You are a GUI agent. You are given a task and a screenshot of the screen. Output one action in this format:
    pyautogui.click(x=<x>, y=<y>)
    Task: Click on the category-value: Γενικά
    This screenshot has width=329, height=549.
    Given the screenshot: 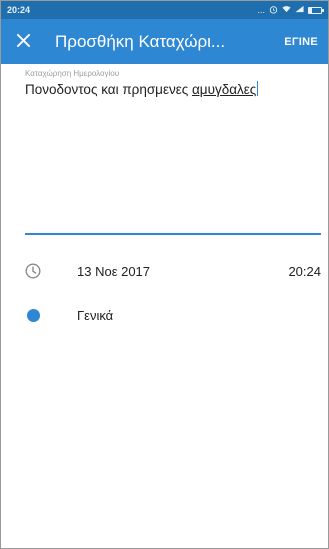 What is the action you would take?
    pyautogui.click(x=199, y=315)
    